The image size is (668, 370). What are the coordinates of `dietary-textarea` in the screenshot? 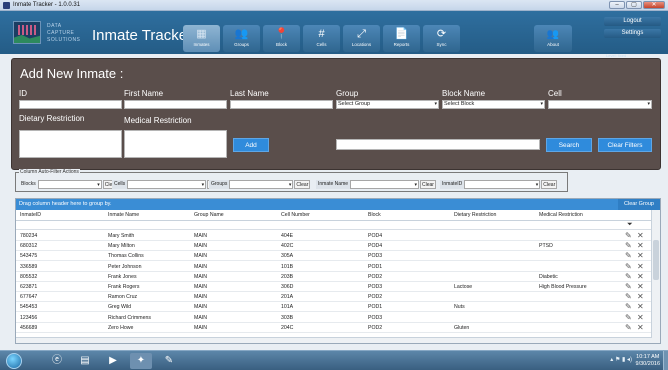 It's located at (70, 144).